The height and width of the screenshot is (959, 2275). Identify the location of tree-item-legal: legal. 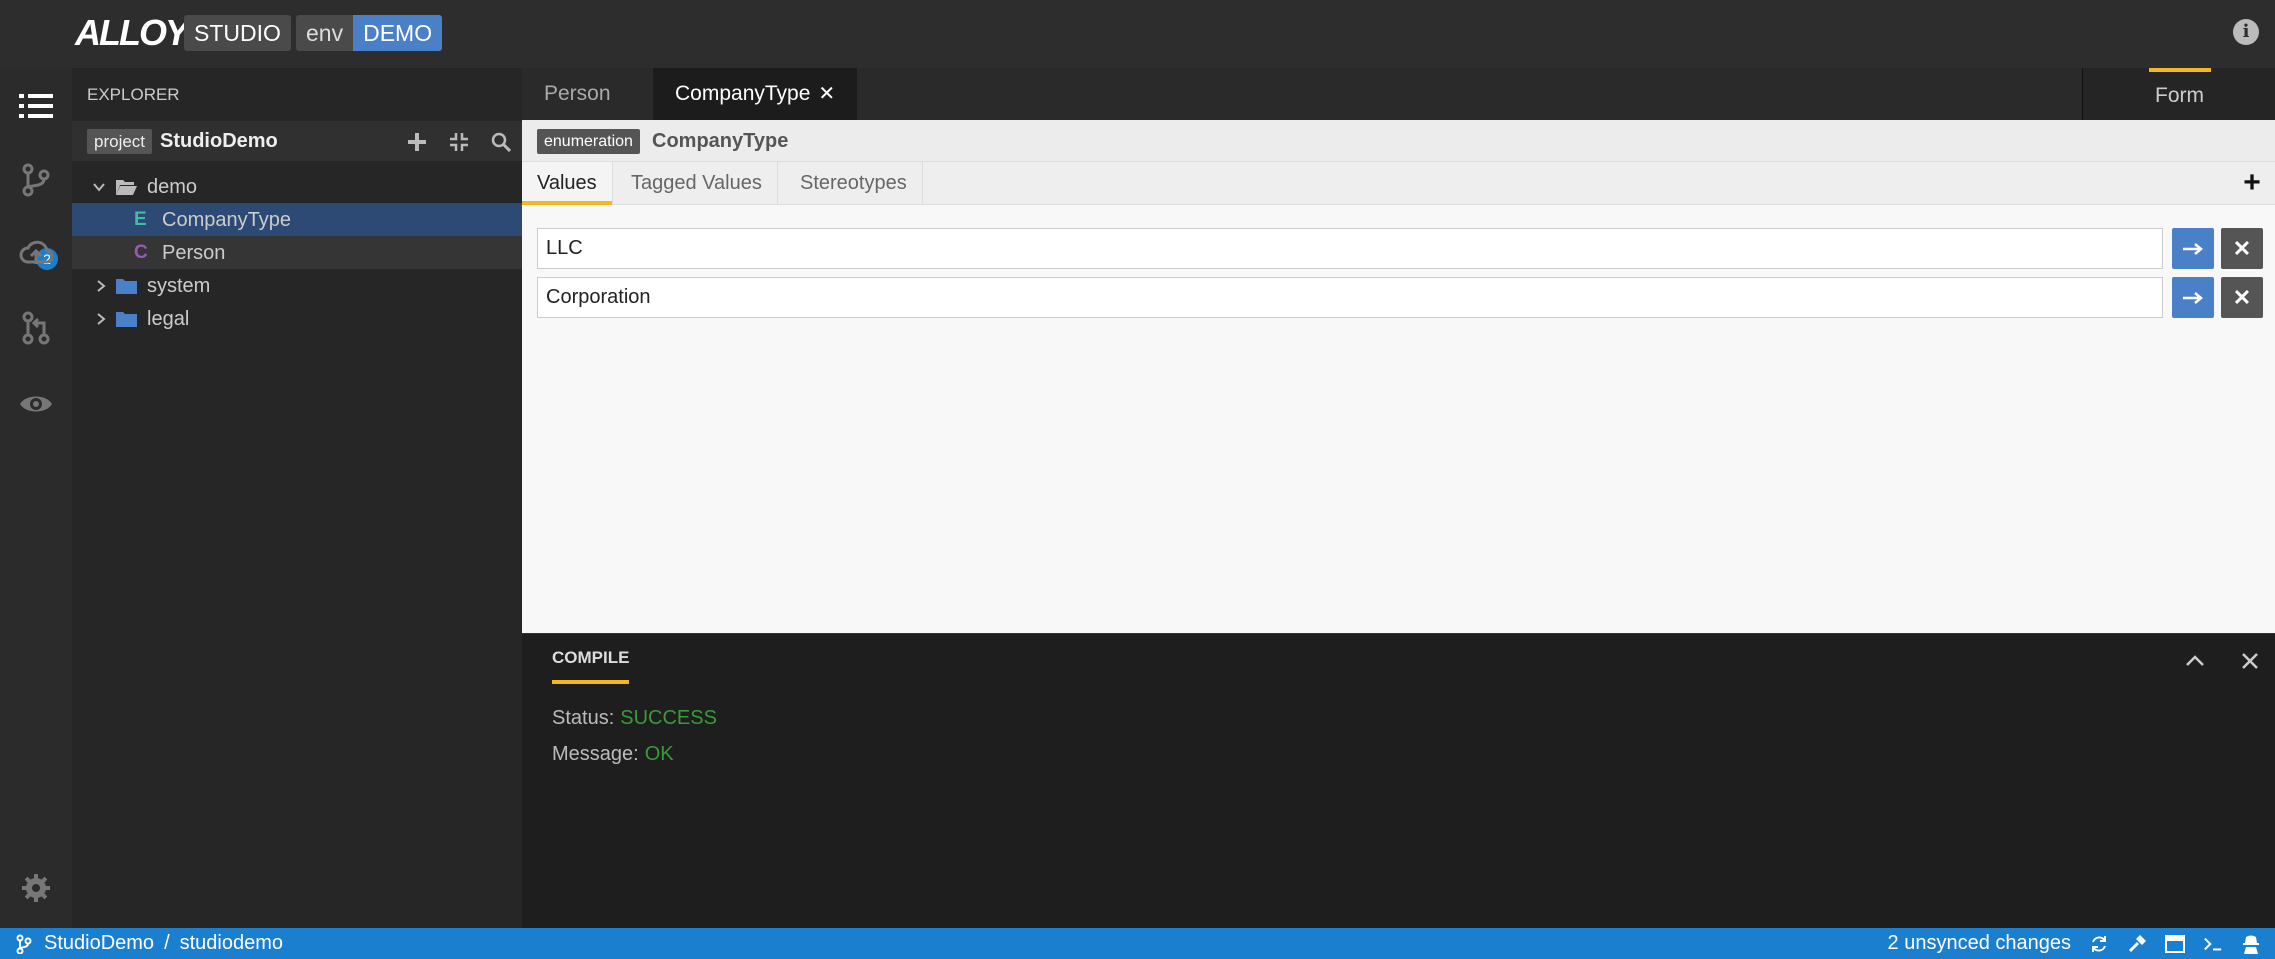
(297, 318).